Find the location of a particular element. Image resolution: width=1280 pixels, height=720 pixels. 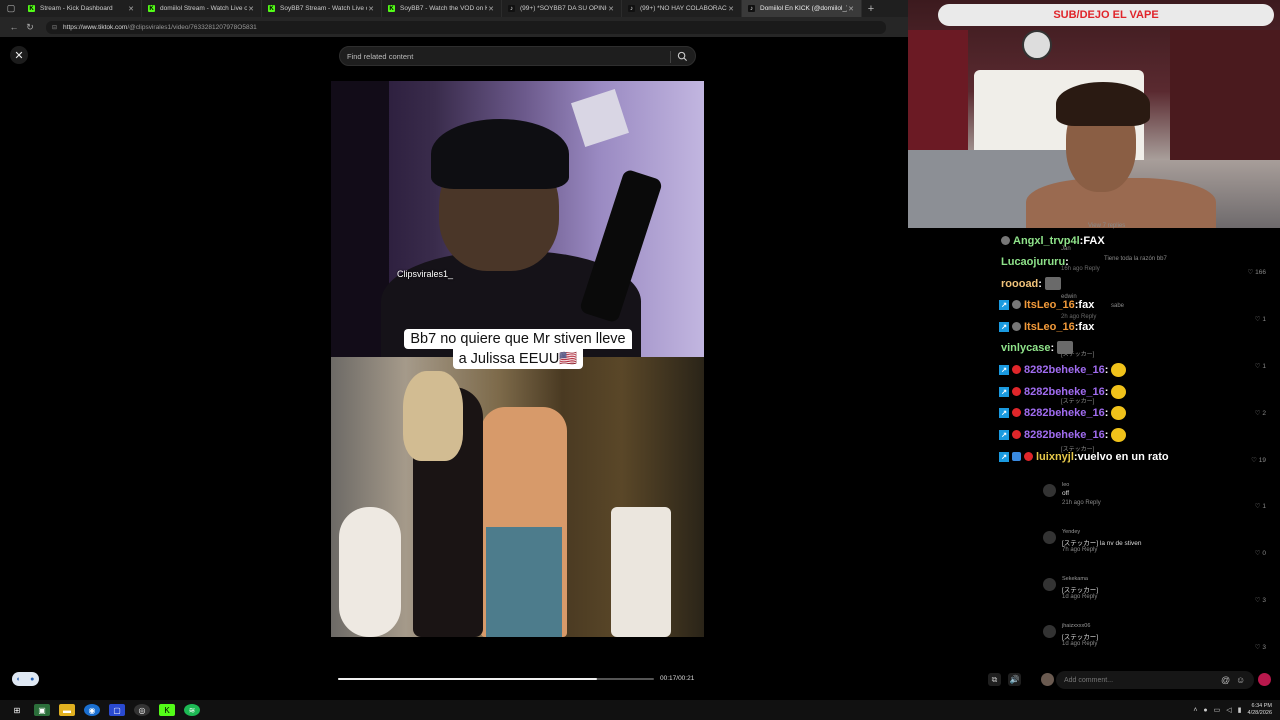

speaker-icon: ◁ is located at coordinates (1228, 710).